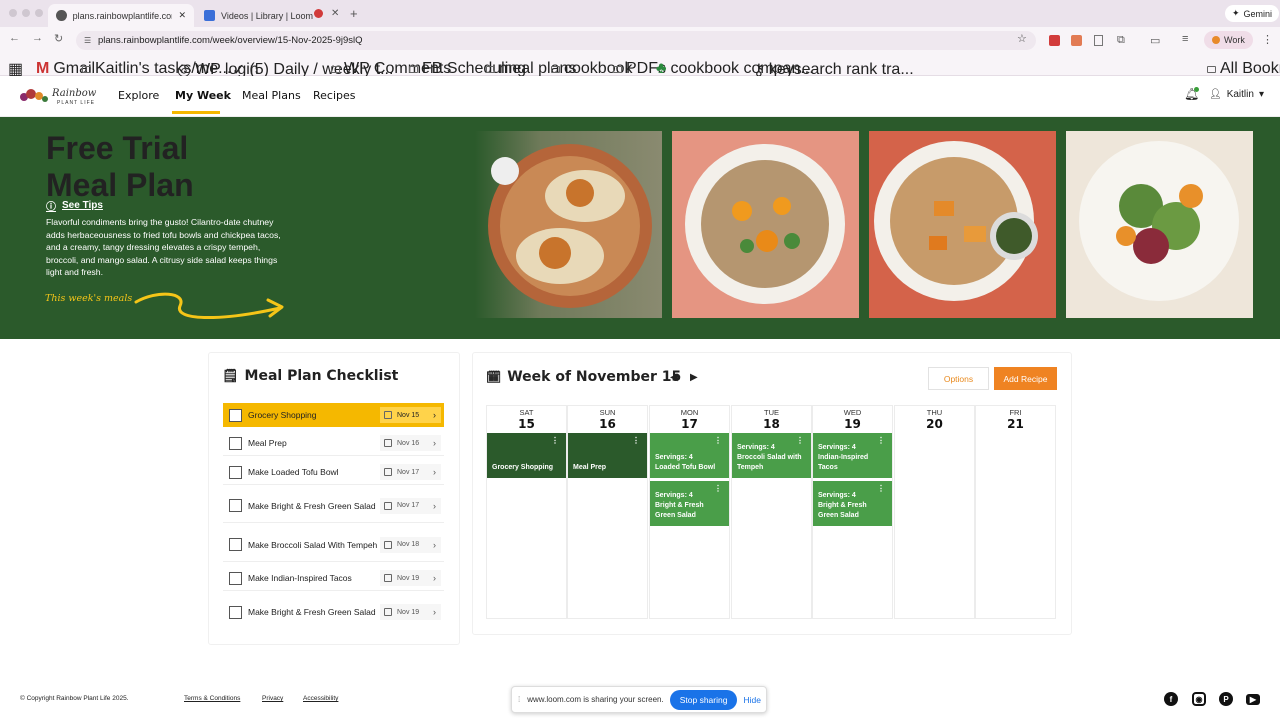  Describe the element at coordinates (196, 112) in the screenshot. I see `active-nav-underline` at that location.